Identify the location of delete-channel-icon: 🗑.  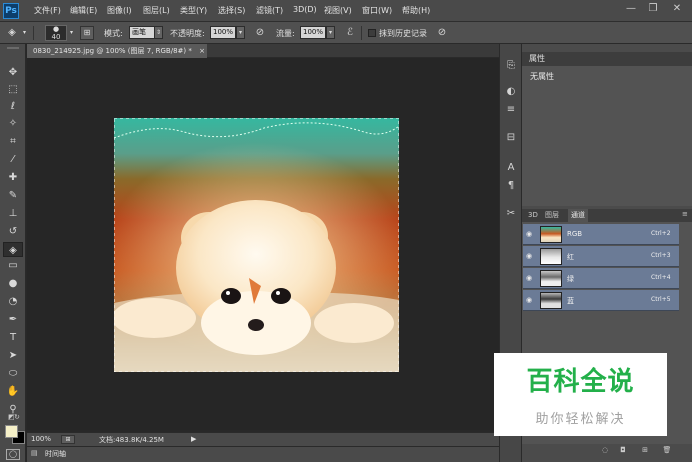
(667, 450).